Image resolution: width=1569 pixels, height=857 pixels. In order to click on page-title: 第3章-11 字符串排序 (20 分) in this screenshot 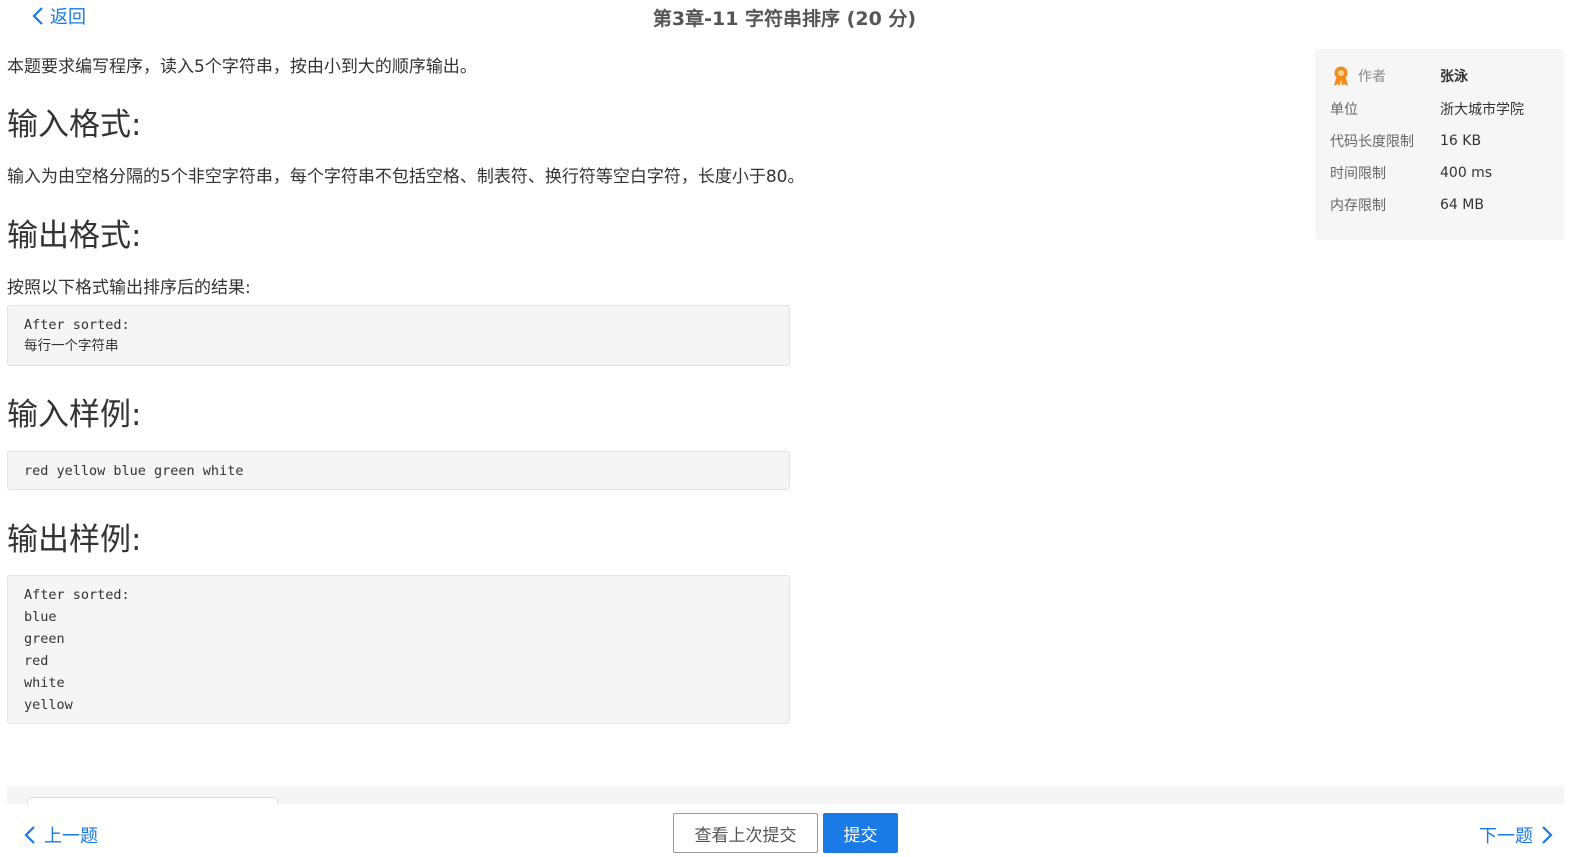, I will do `click(784, 19)`.